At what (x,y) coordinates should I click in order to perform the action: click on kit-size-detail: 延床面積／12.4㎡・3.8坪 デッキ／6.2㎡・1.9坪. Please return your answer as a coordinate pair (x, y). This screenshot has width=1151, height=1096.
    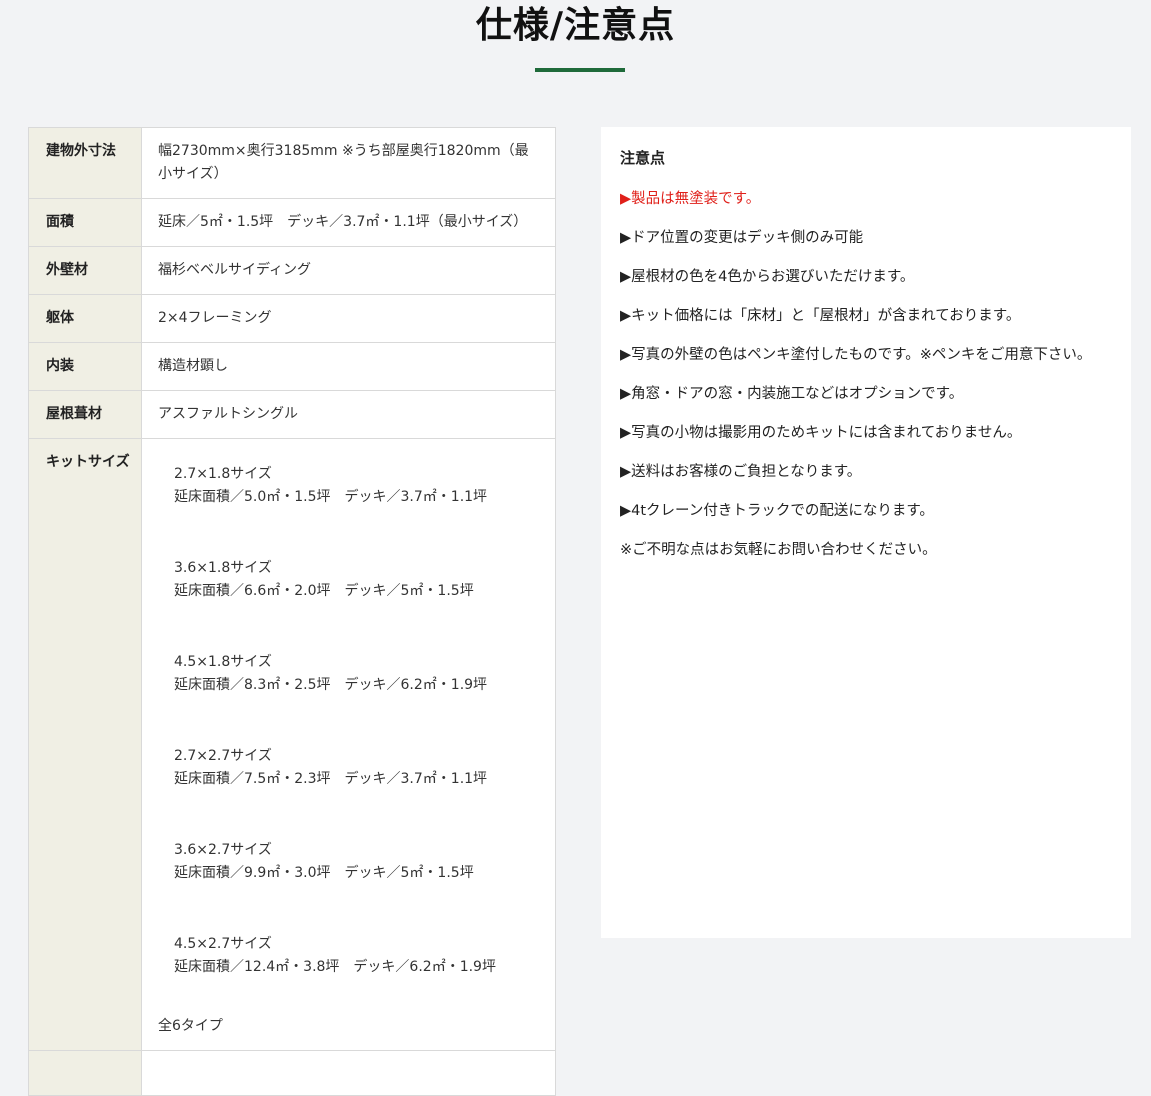
    Looking at the image, I should click on (335, 967).